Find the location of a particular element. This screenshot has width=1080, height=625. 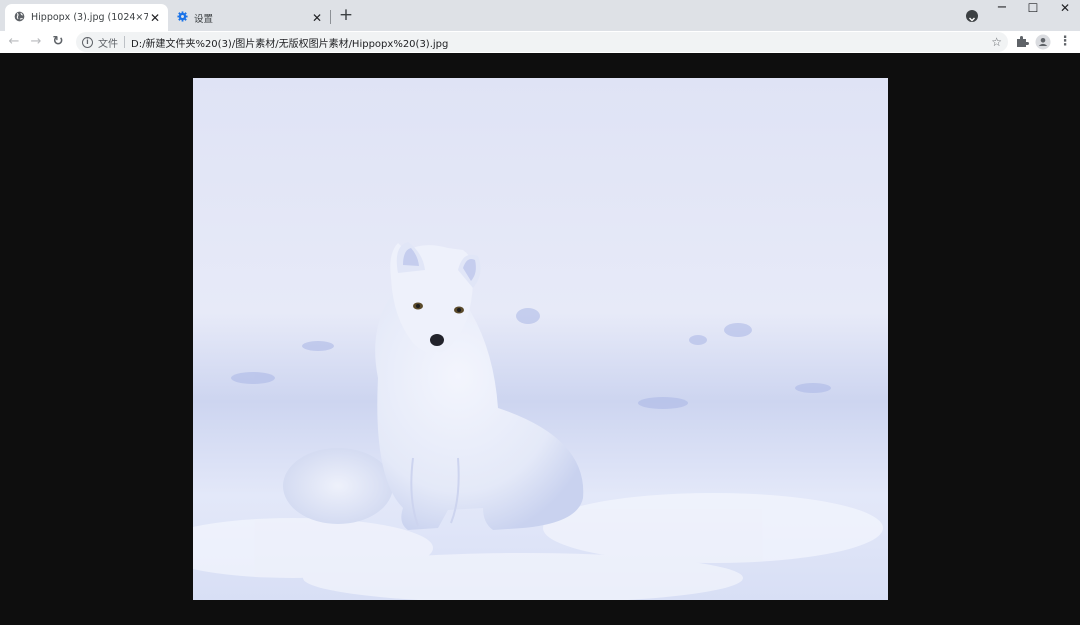

tab-divider is located at coordinates (330, 17).